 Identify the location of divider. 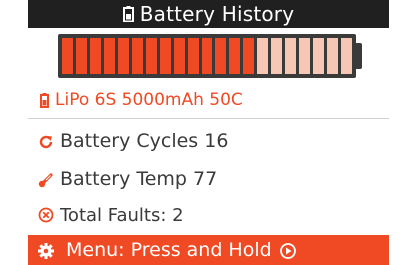
(208, 118).